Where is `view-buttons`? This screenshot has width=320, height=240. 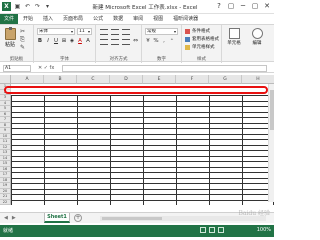
view-buttons is located at coordinates (212, 230).